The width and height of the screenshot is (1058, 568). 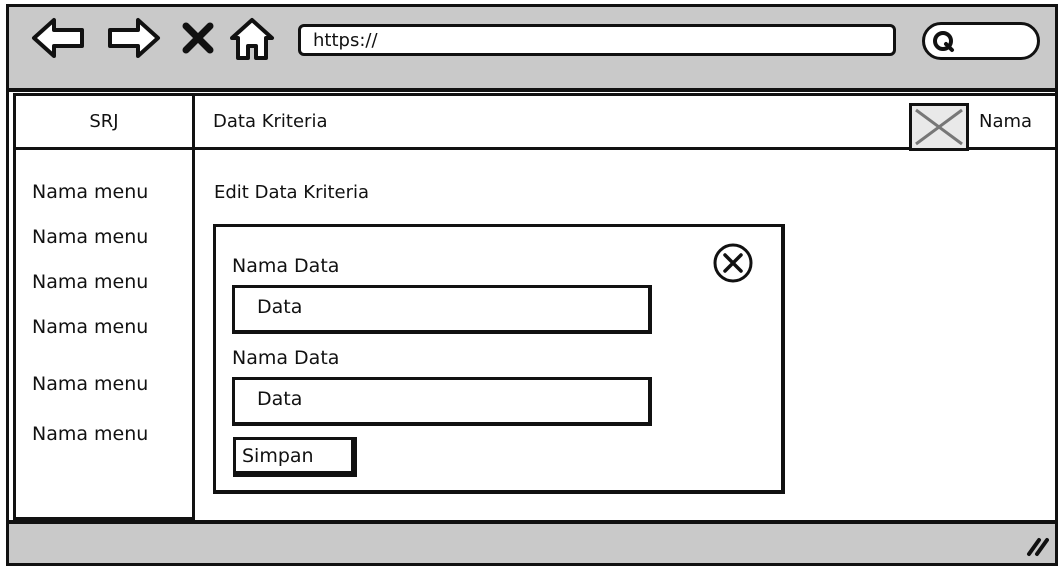 I want to click on user-name: Nama, so click(x=1005, y=121).